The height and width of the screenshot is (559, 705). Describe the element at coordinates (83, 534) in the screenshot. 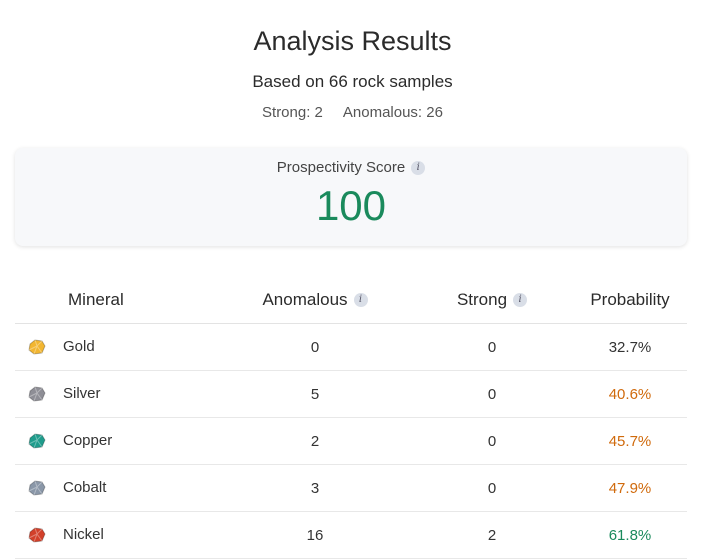

I see `mineral-name: Nickel` at that location.